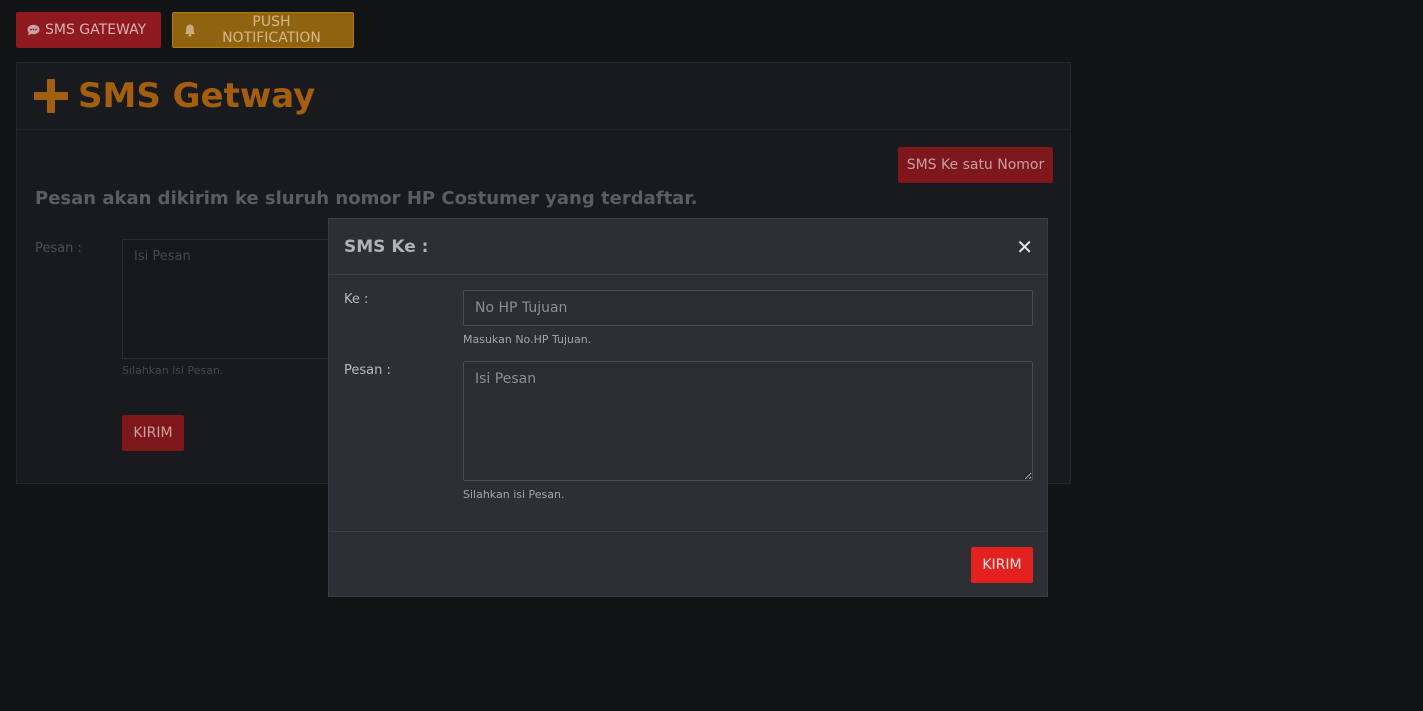 The height and width of the screenshot is (711, 1423). Describe the element at coordinates (527, 339) in the screenshot. I see `phone-number-help: Masukan No.HP Tujuan.` at that location.